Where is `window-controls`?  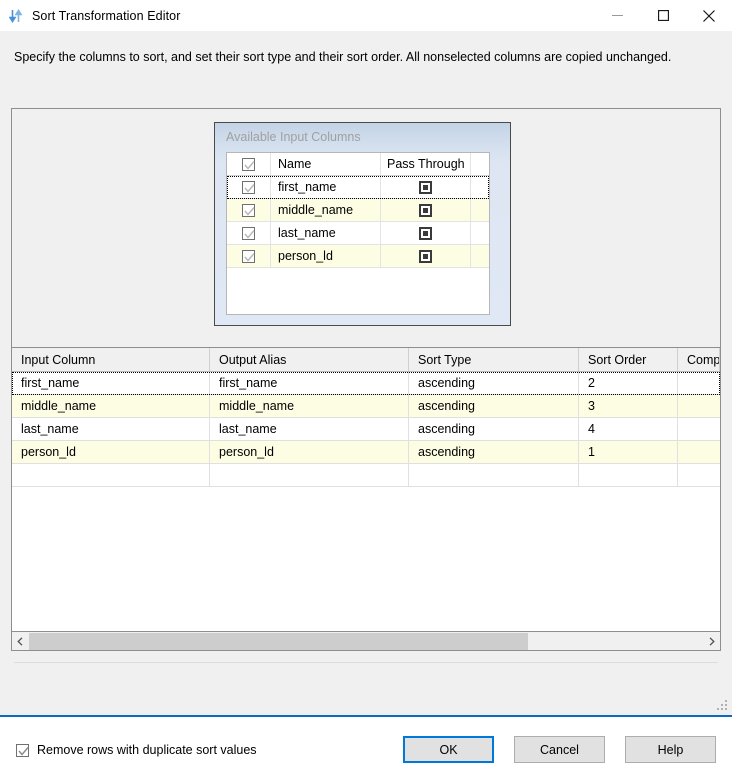 window-controls is located at coordinates (663, 15).